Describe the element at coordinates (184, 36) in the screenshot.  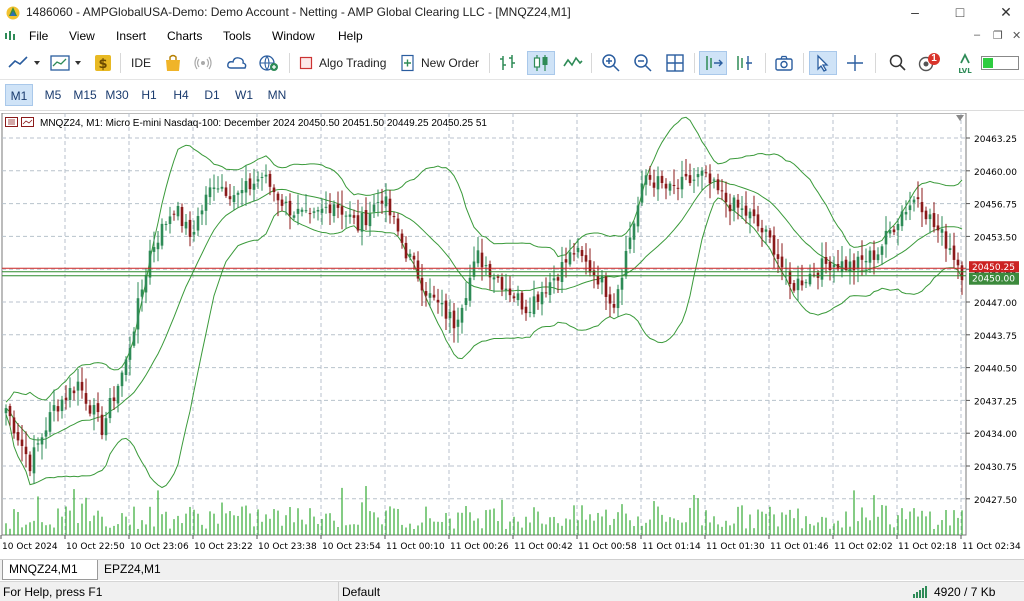
I see `menu-charts: Charts` at that location.